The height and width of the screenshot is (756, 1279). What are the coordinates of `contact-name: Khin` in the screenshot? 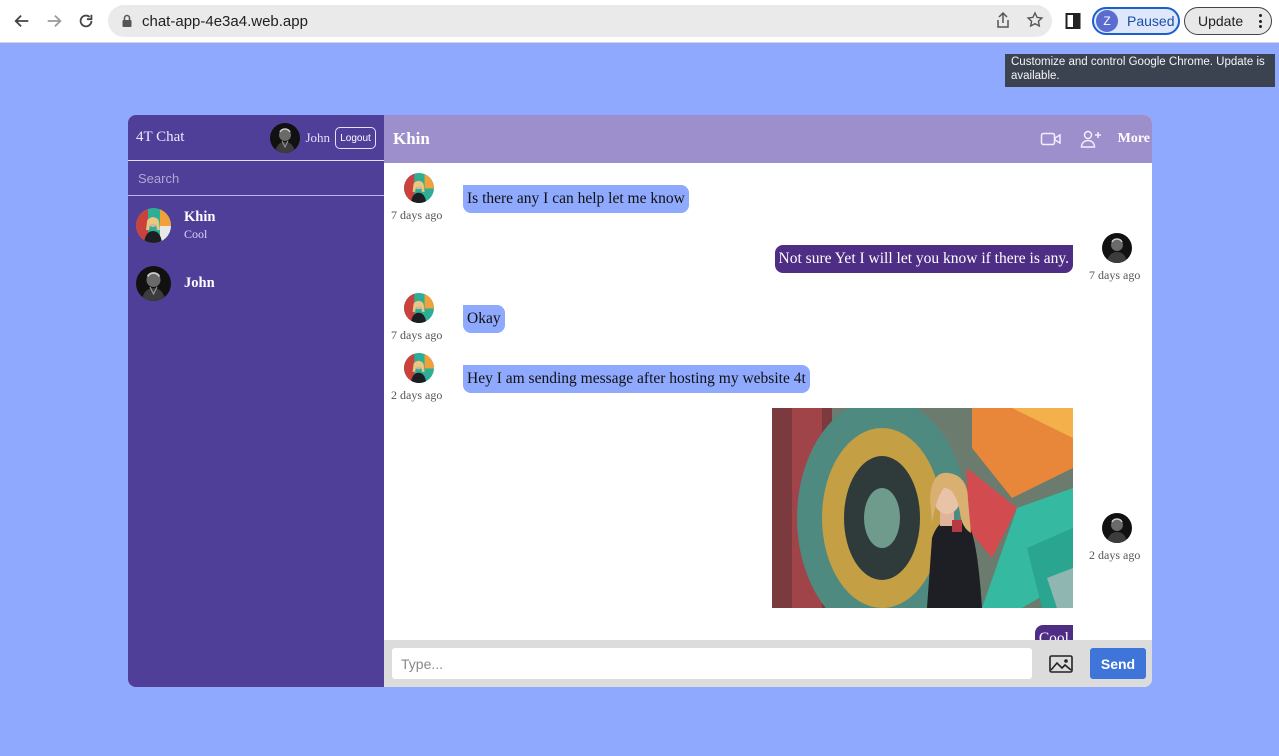 It's located at (200, 216).